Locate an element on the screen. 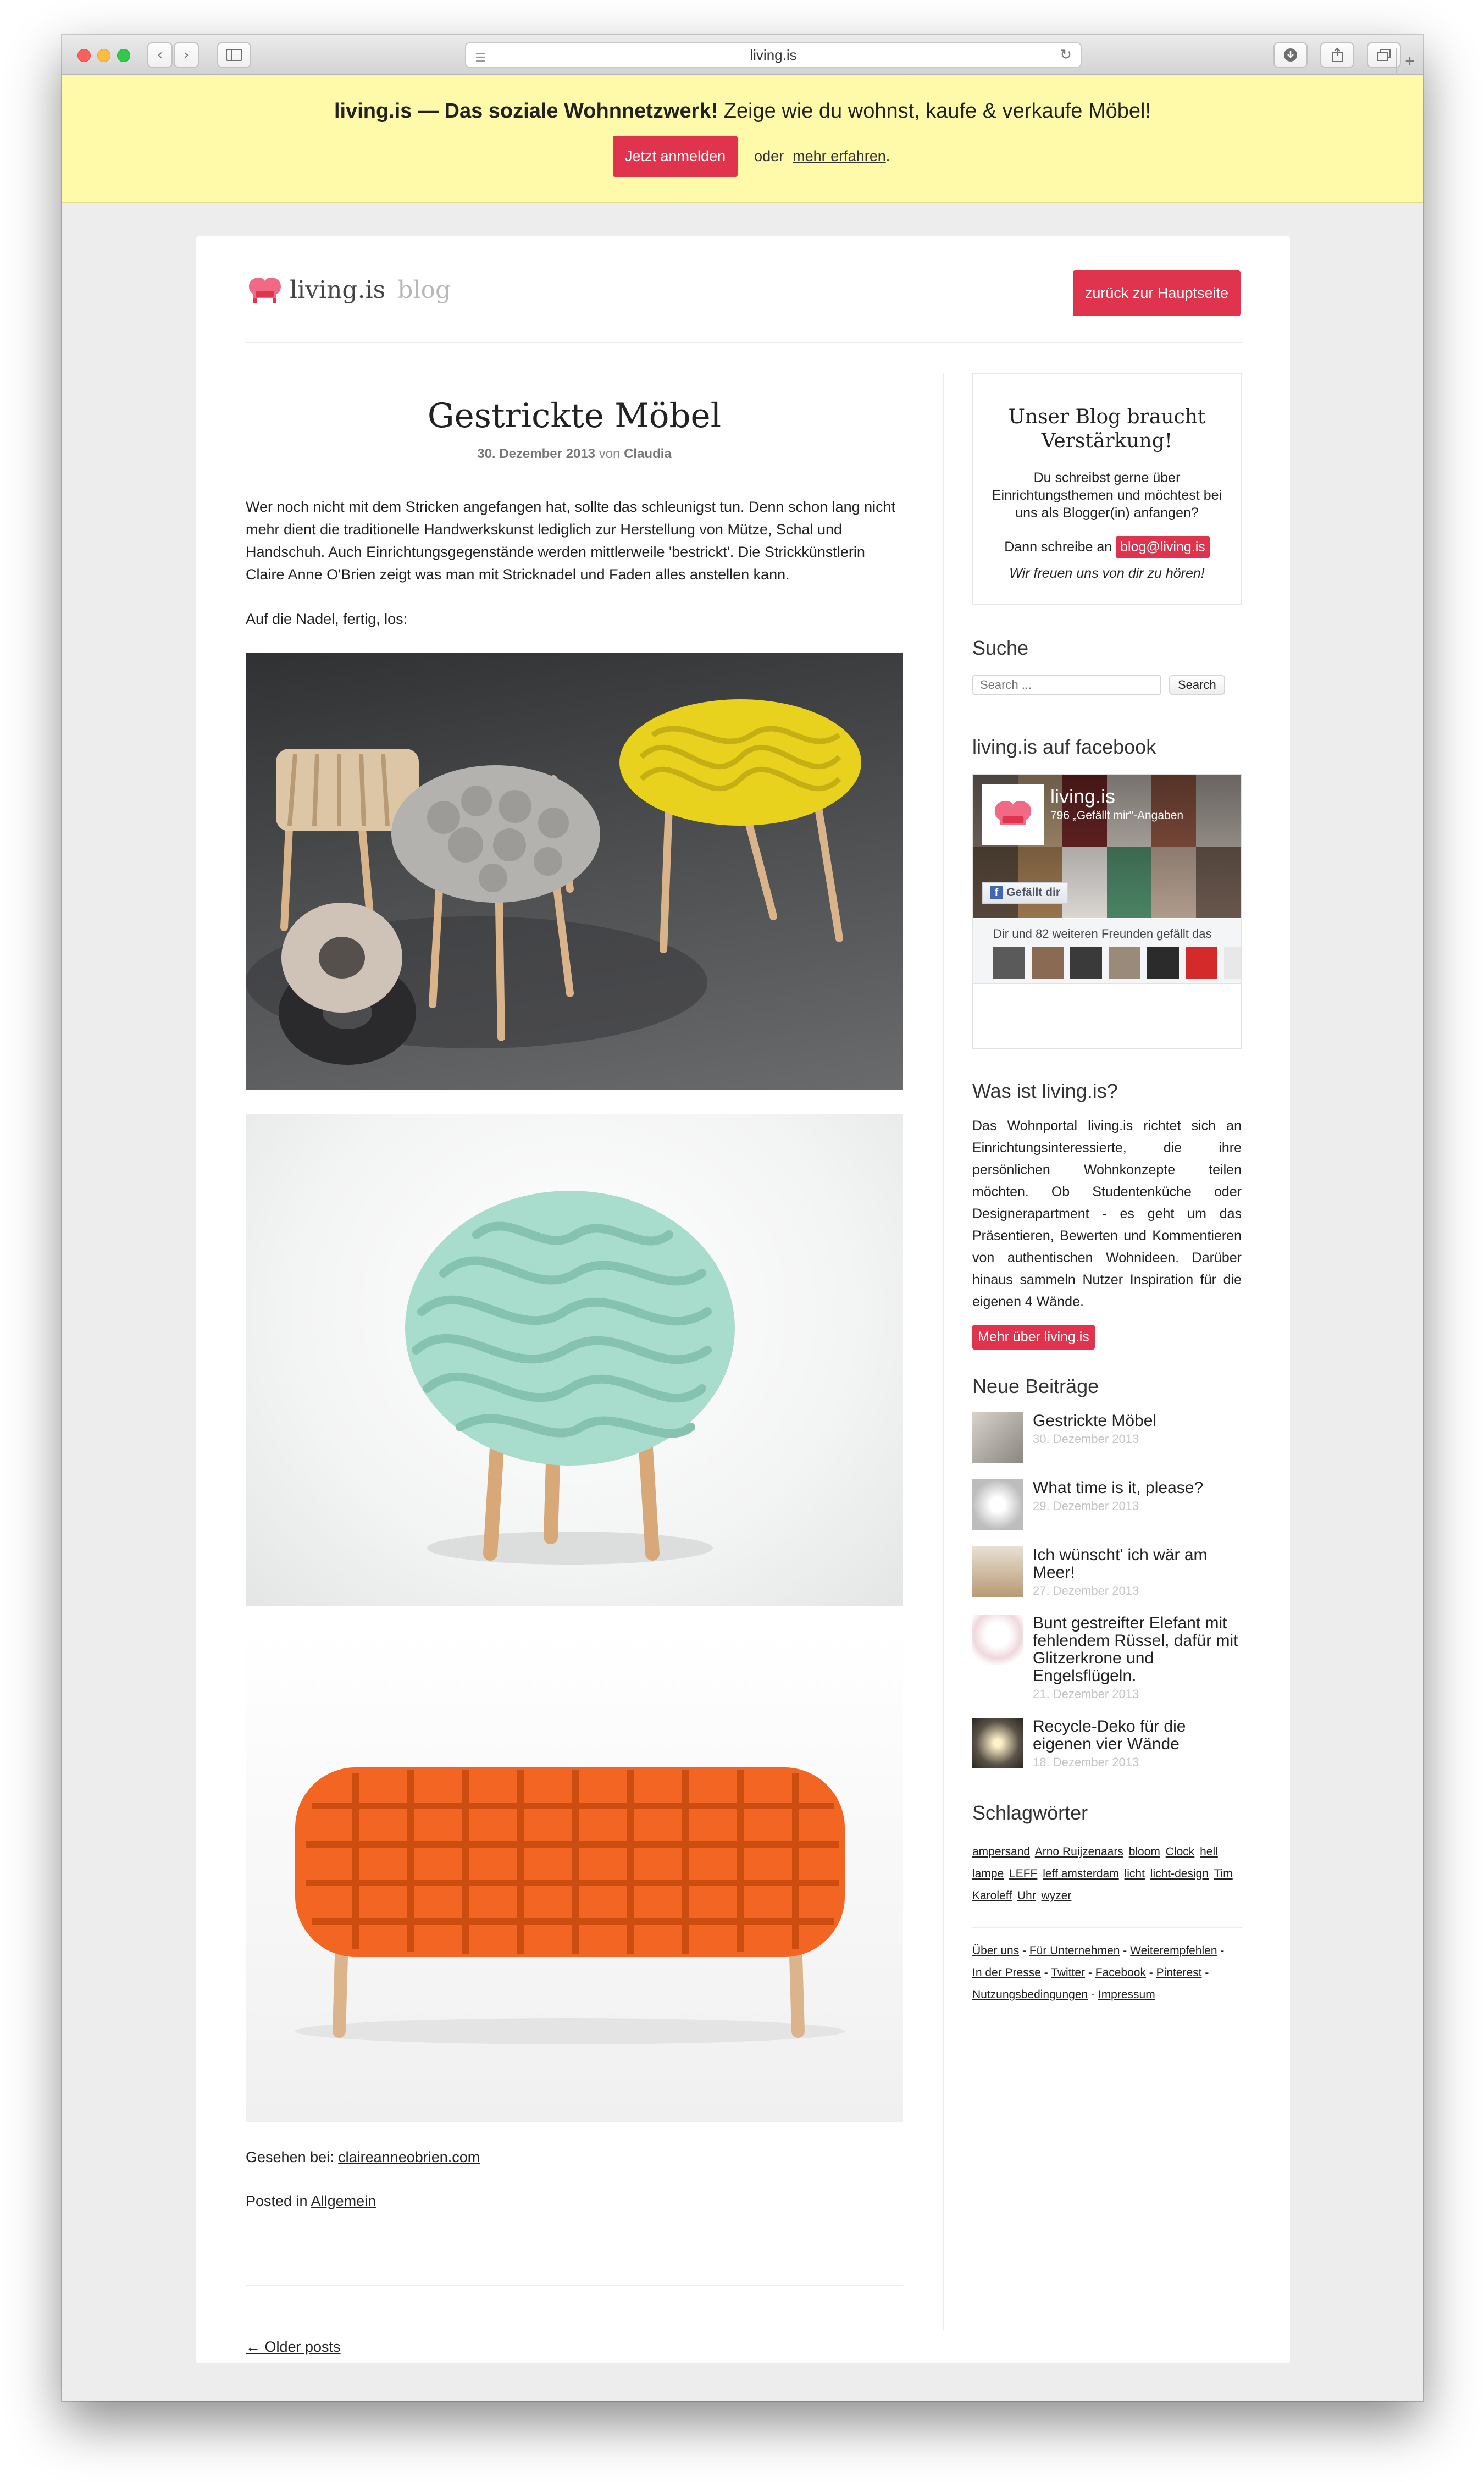 Image resolution: width=1484 pixels, height=2482 pixels. forward-button: › is located at coordinates (186, 55).